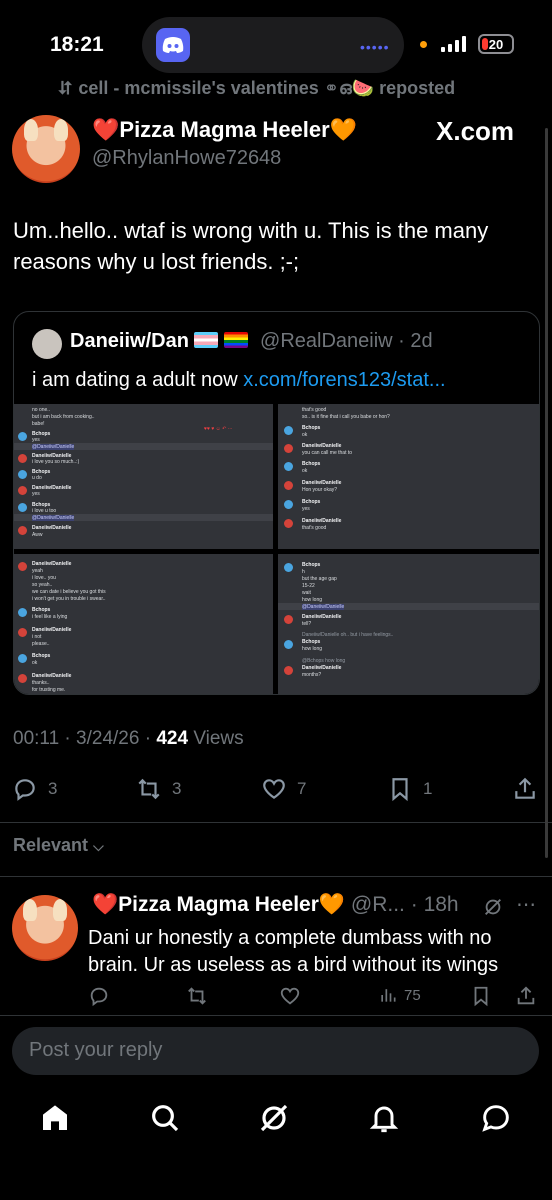 This screenshot has height=1200, width=552. I want to click on dynamic-island: •••••, so click(273, 45).